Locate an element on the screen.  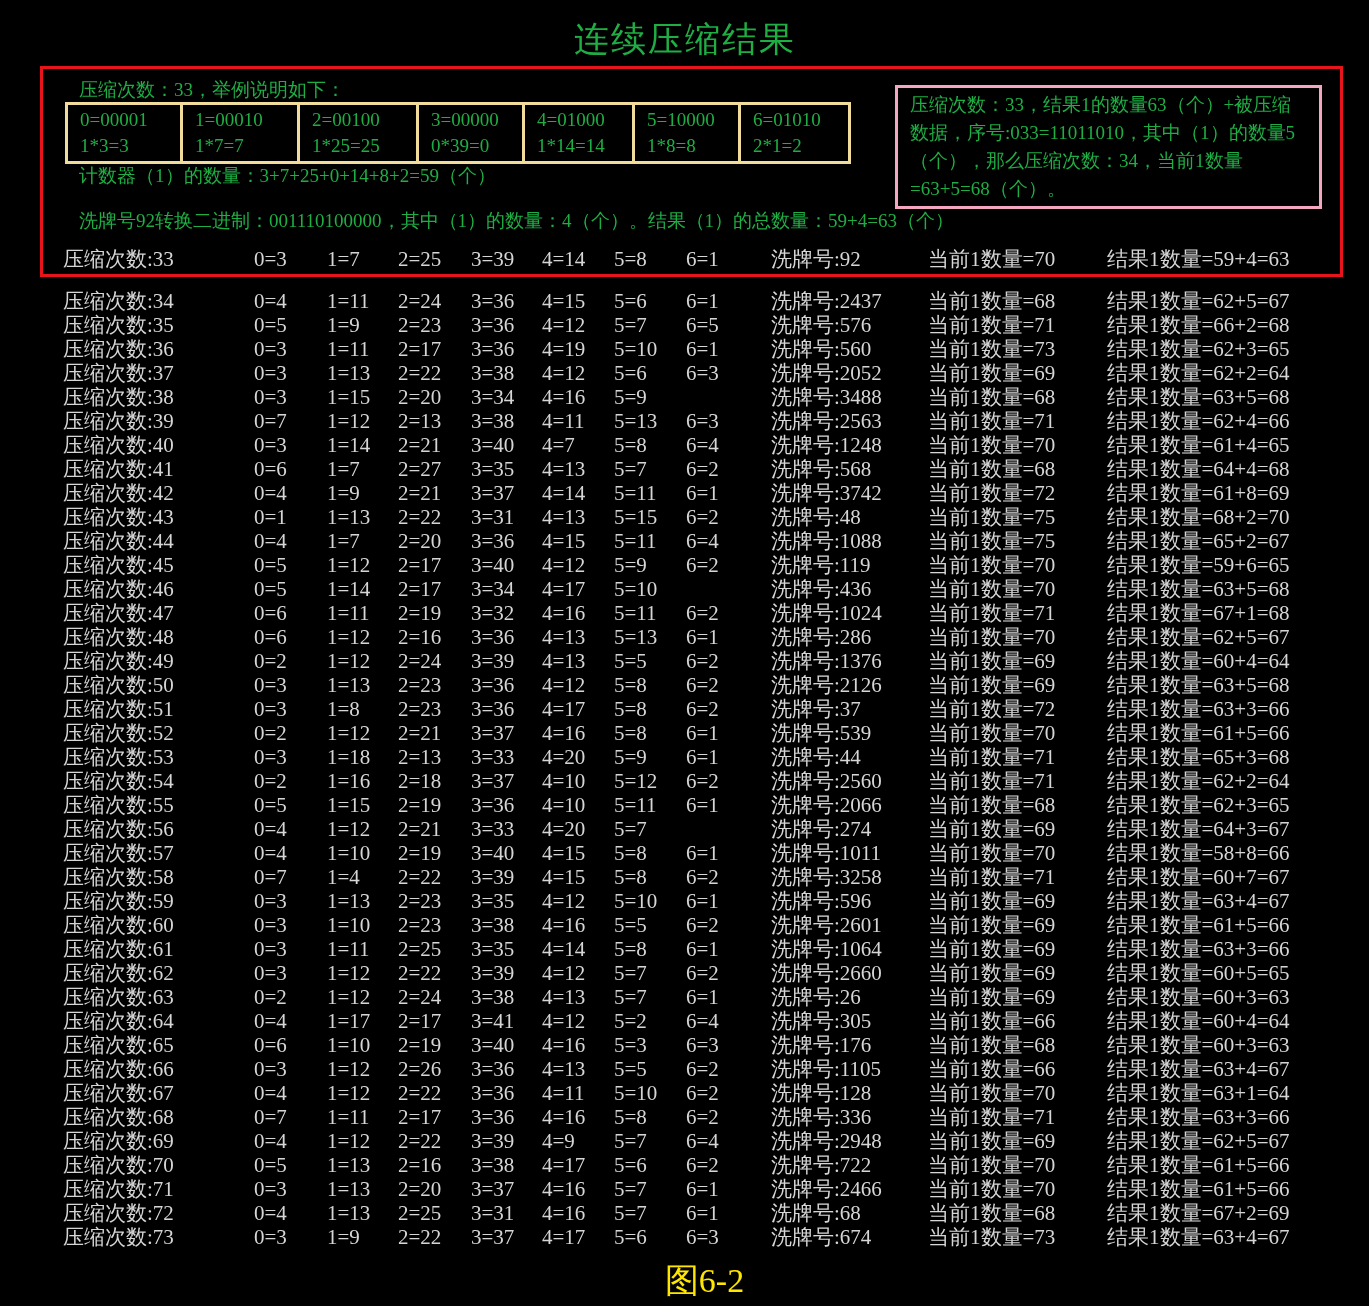
bin-count: 0=3 is located at coordinates (271, 397).